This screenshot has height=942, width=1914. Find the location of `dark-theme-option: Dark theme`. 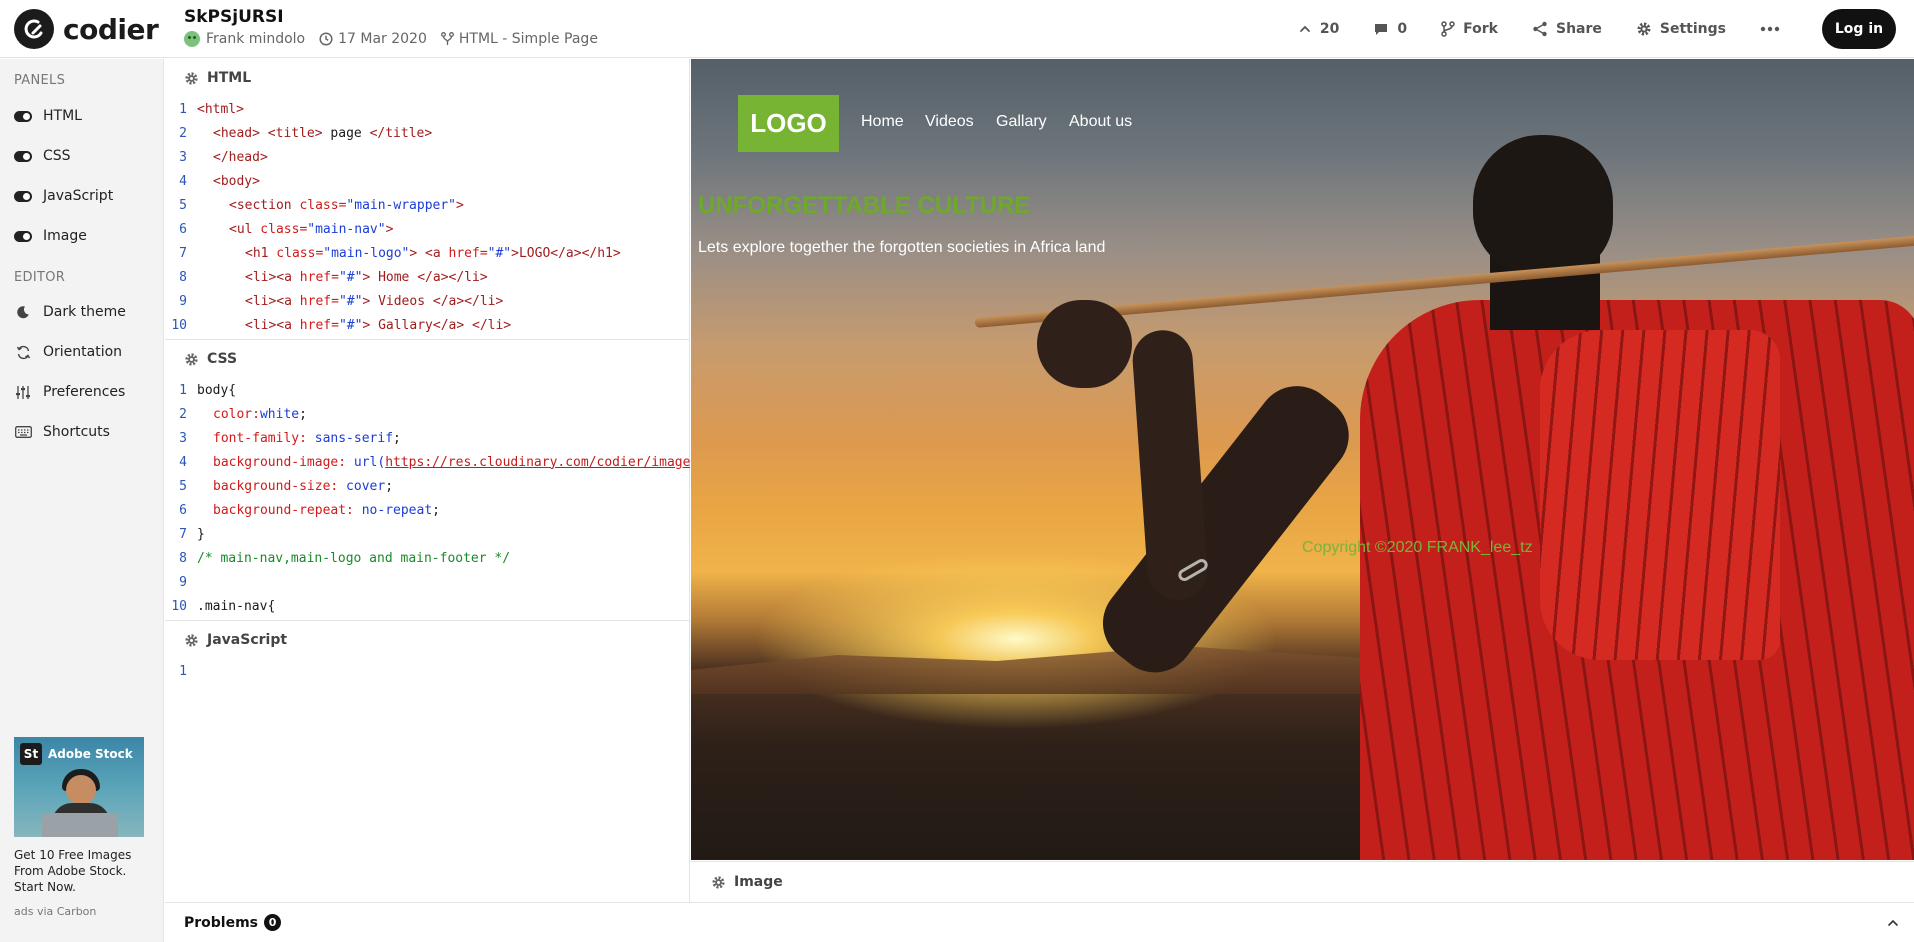

dark-theme-option: Dark theme is located at coordinates (70, 312).